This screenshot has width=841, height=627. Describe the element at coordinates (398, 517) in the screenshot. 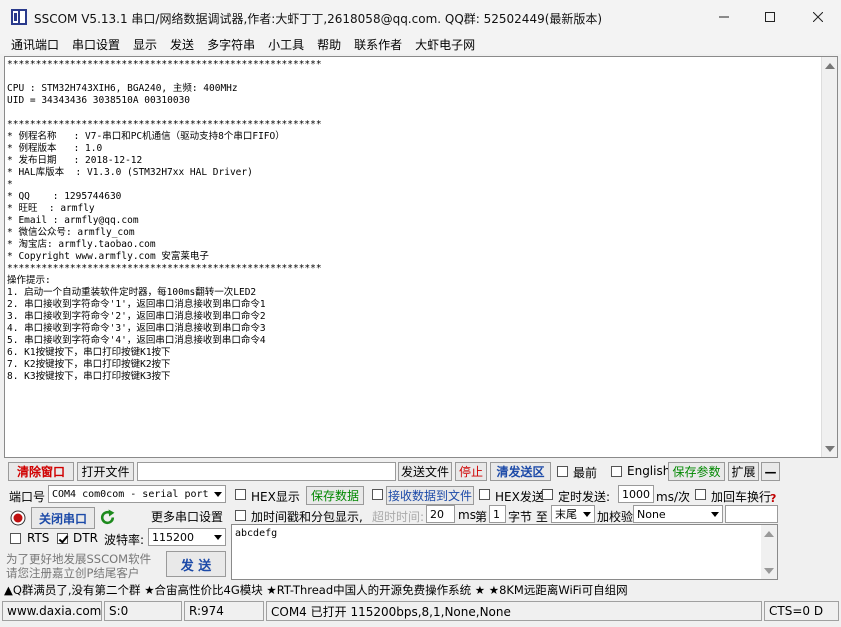

I see `timeout-label: 超时时间:` at that location.